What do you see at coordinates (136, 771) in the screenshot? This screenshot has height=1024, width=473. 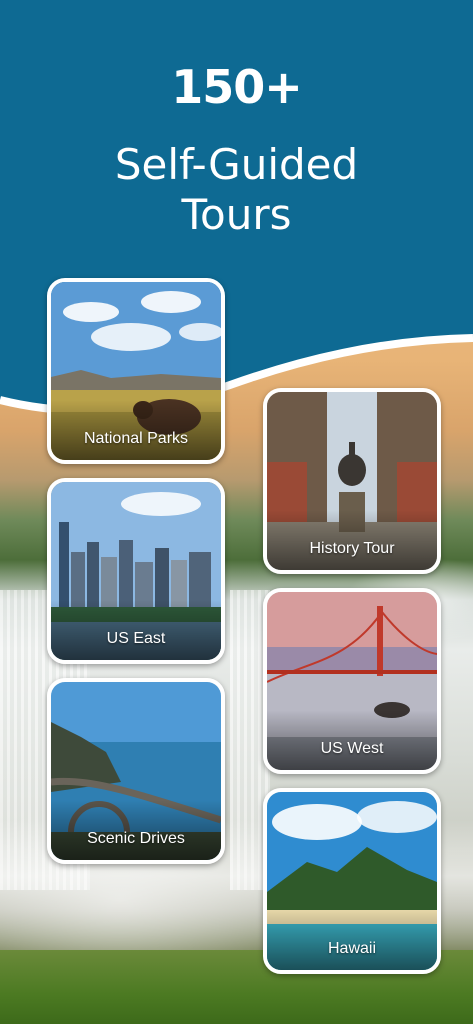 I see `card-scenic-drives: Scenic Drives` at bounding box center [136, 771].